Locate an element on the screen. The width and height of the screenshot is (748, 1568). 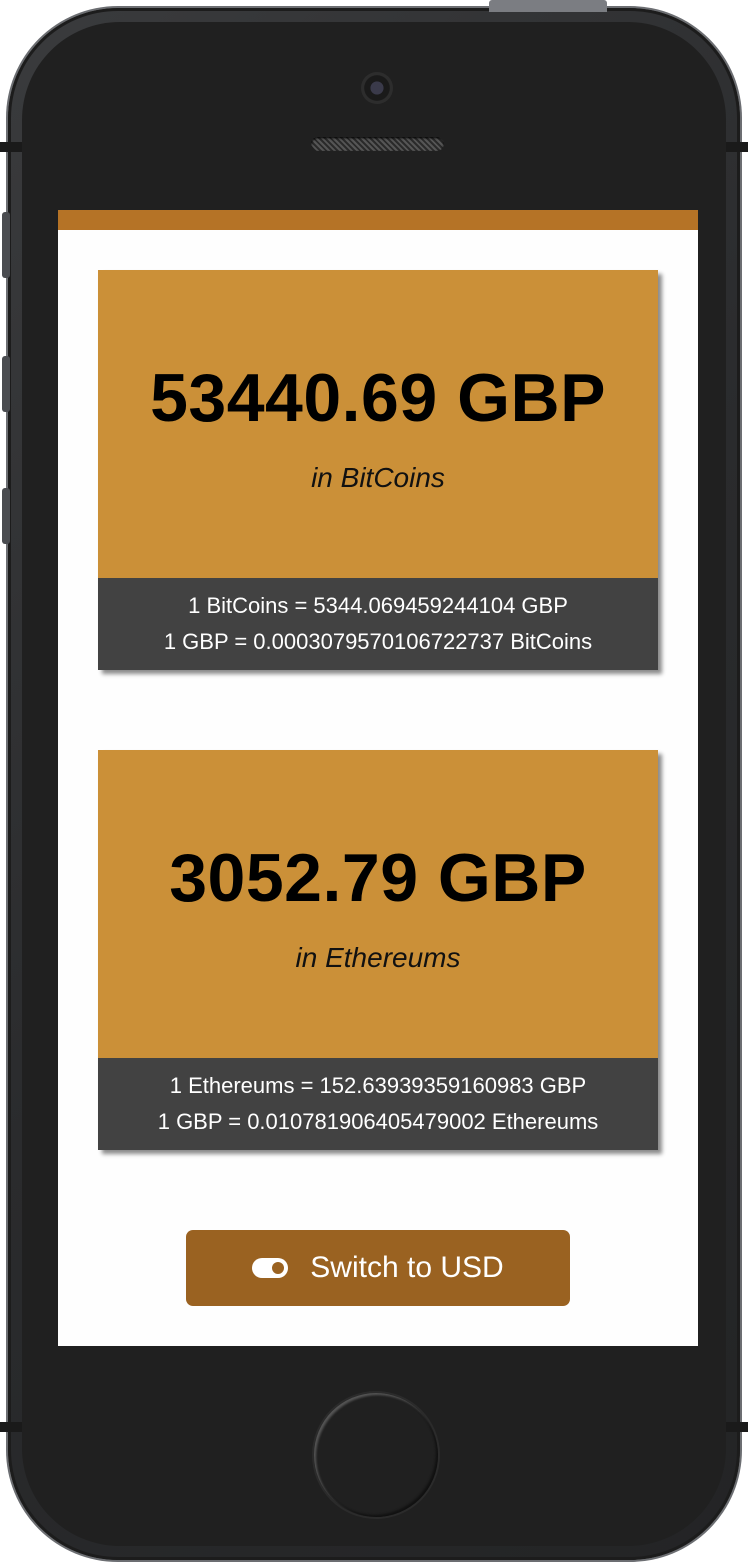
toggle-on-icon is located at coordinates (270, 1268).